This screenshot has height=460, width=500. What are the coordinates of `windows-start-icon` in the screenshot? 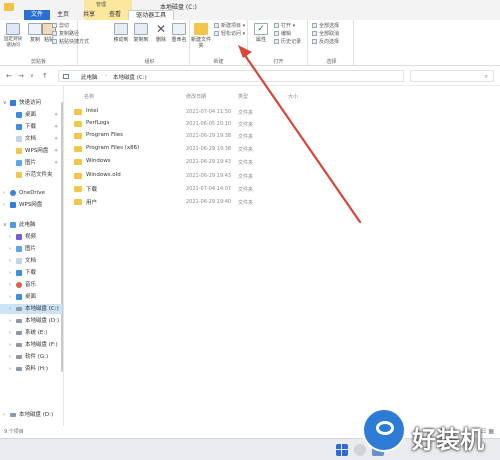 It's located at (342, 450).